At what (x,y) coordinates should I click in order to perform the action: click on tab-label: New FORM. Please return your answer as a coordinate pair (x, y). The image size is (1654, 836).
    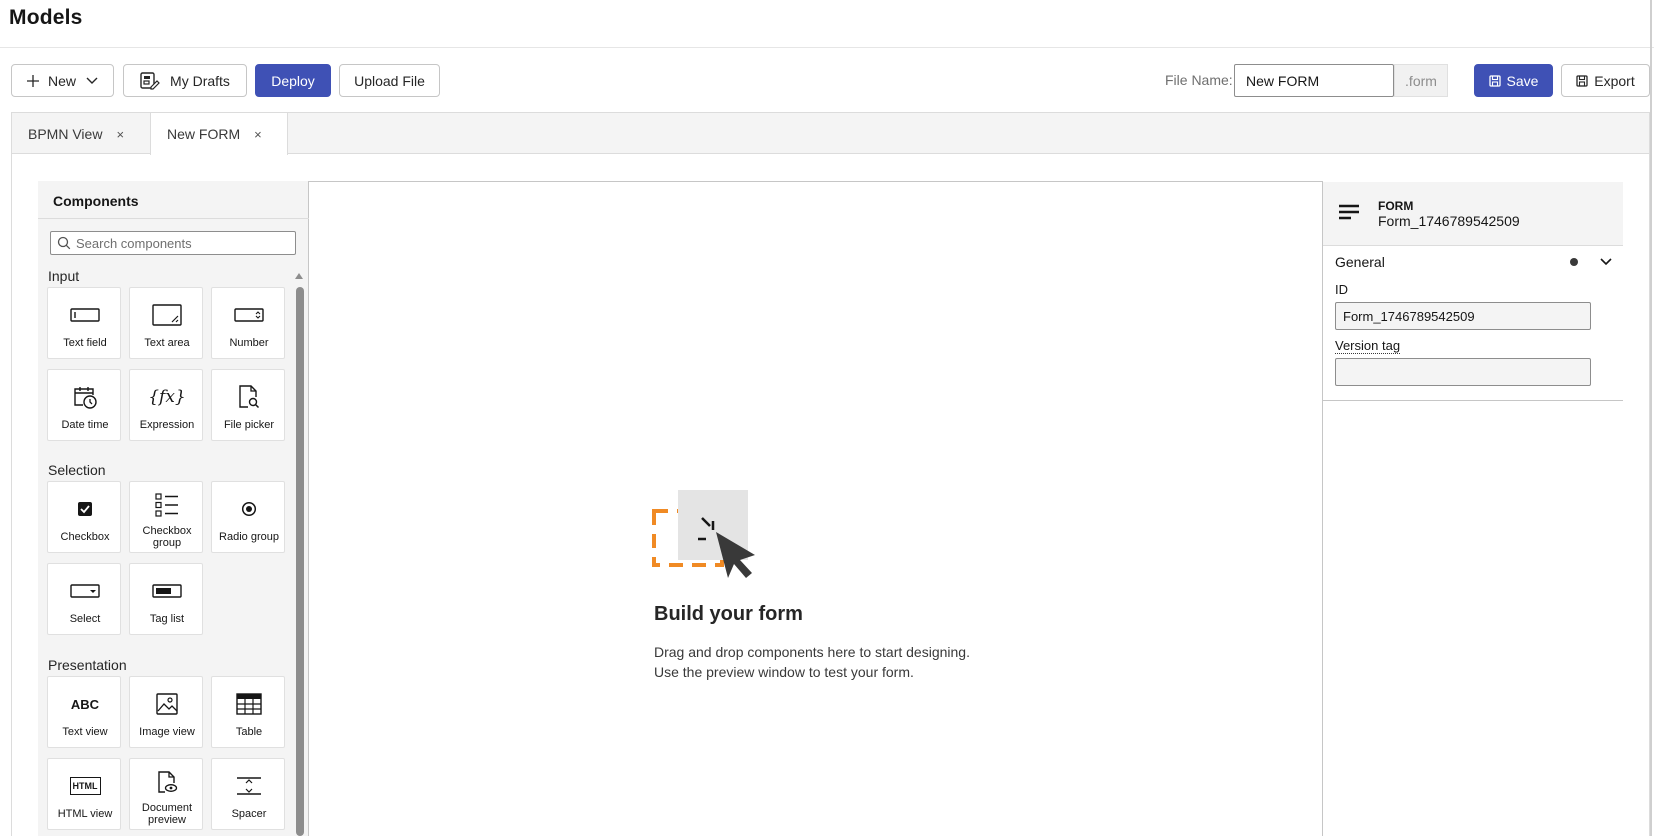
    Looking at the image, I should click on (204, 134).